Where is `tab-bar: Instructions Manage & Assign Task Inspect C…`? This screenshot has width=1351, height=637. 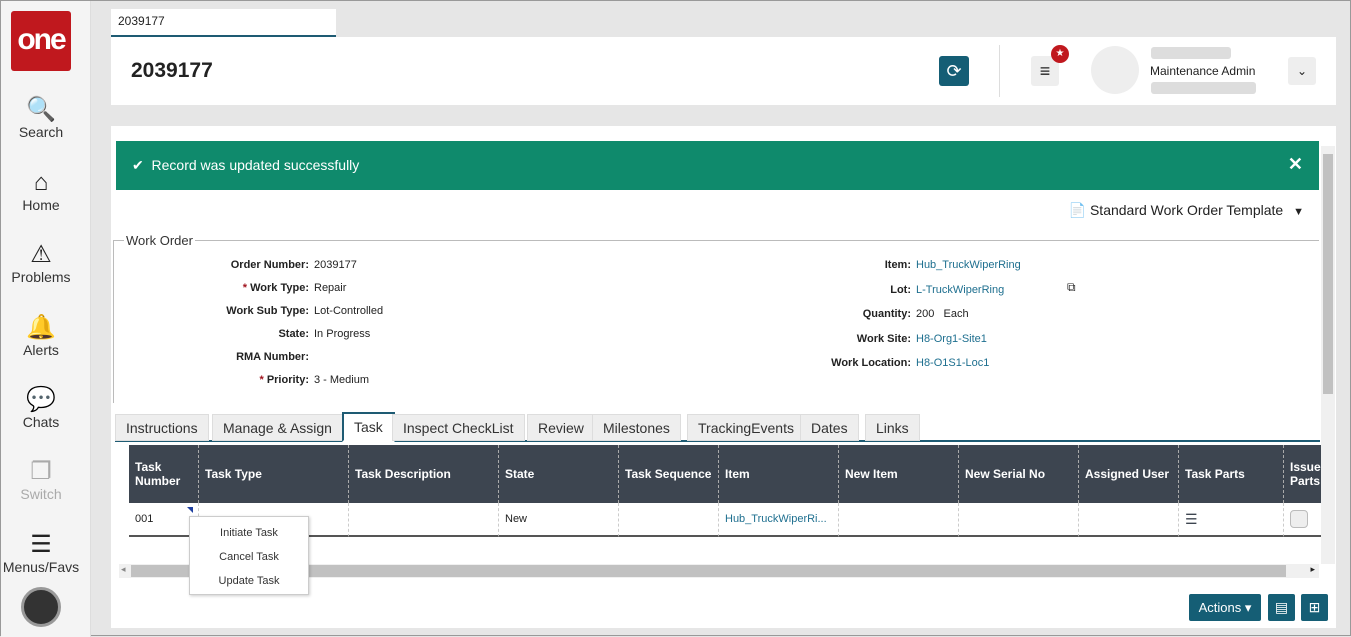
tab-bar: Instructions Manage & Assign Task Inspect C… is located at coordinates (717, 427).